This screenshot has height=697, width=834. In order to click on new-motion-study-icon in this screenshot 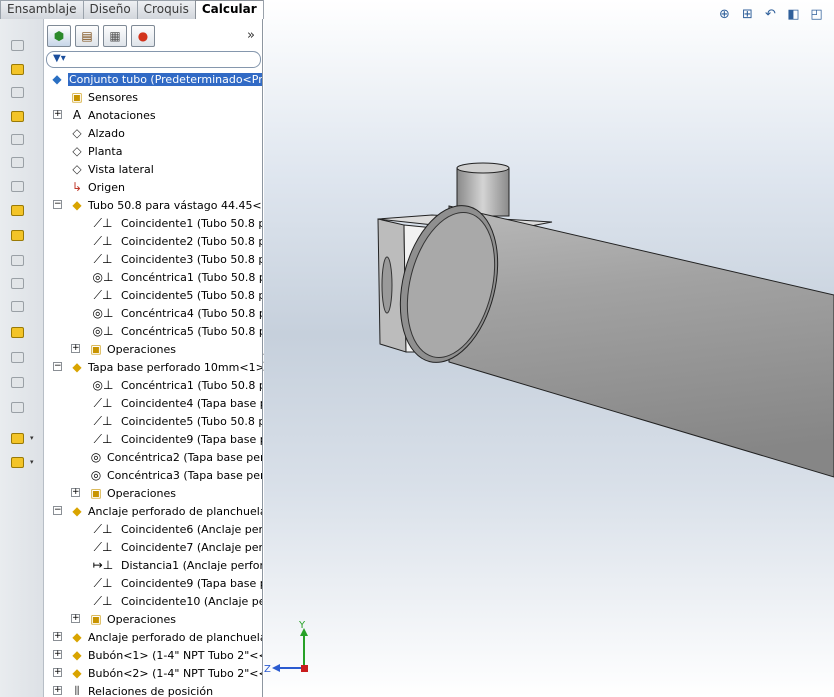, I will do `click(17, 235)`.